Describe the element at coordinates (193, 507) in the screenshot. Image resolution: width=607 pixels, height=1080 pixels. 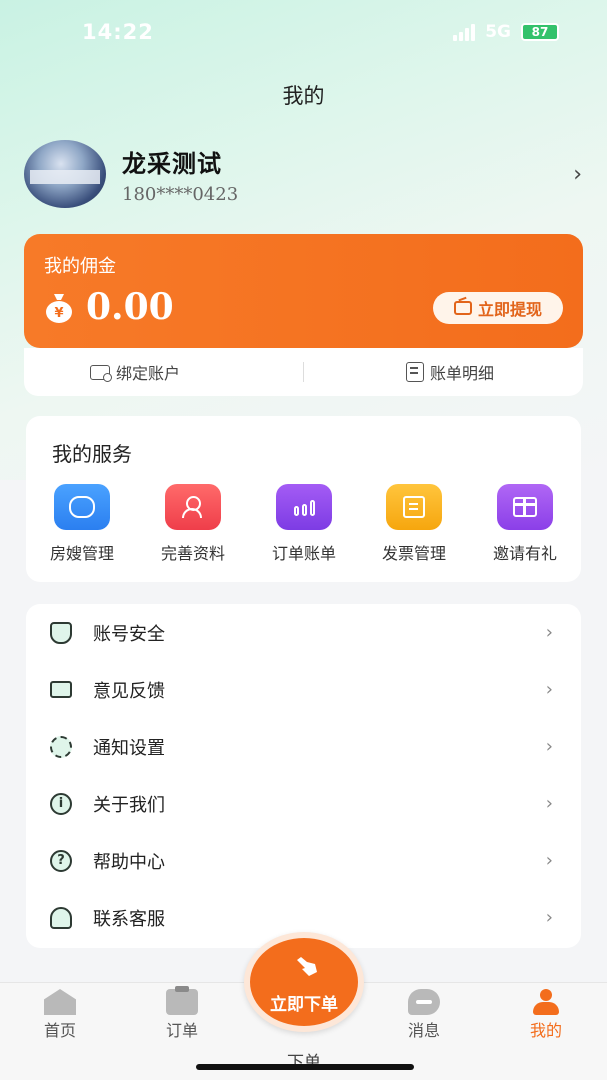
I see `profile-icon` at that location.